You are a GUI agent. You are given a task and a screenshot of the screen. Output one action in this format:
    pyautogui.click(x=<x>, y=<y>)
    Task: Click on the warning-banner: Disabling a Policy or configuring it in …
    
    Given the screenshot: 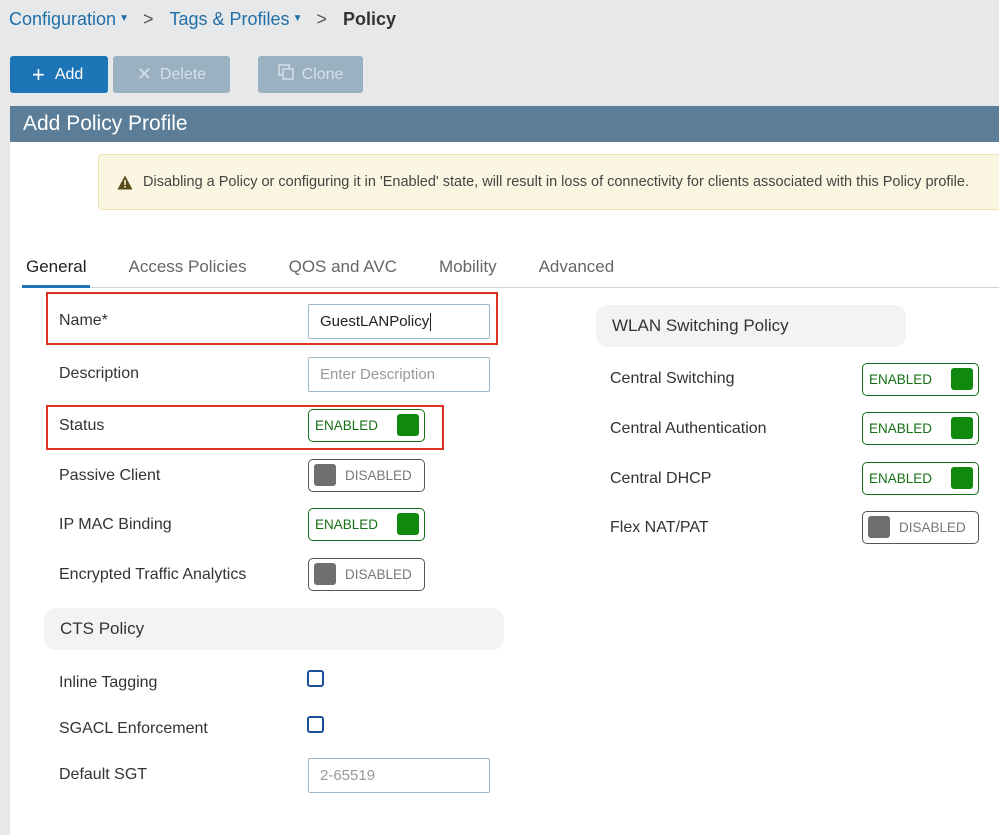 What is the action you would take?
    pyautogui.click(x=548, y=182)
    